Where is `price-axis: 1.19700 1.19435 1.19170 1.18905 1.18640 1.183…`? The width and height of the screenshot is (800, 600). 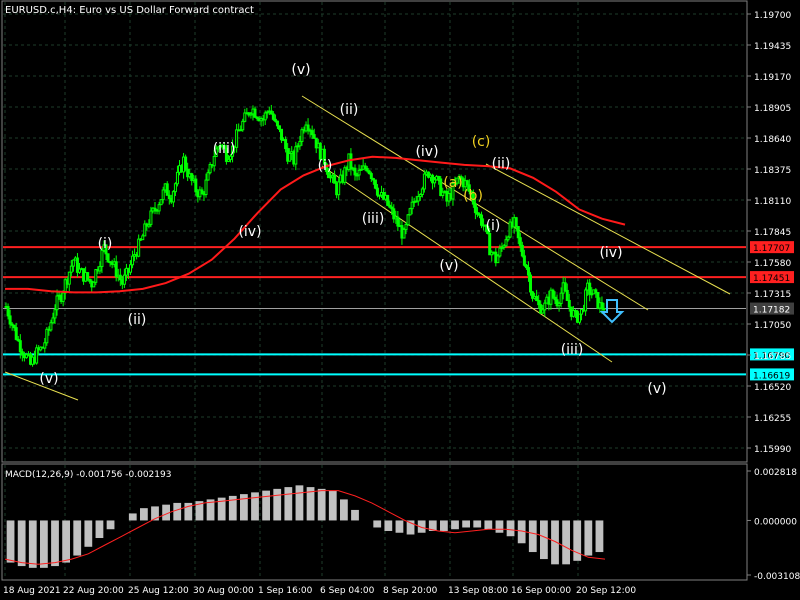 price-axis: 1.19700 1.19435 1.19170 1.18905 1.18640 1.183… is located at coordinates (769, 233).